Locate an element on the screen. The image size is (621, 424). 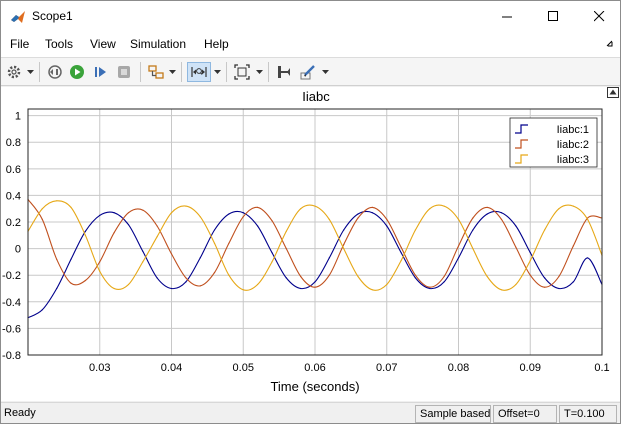
y-tick-label: -0.6 is located at coordinates (11, 329).